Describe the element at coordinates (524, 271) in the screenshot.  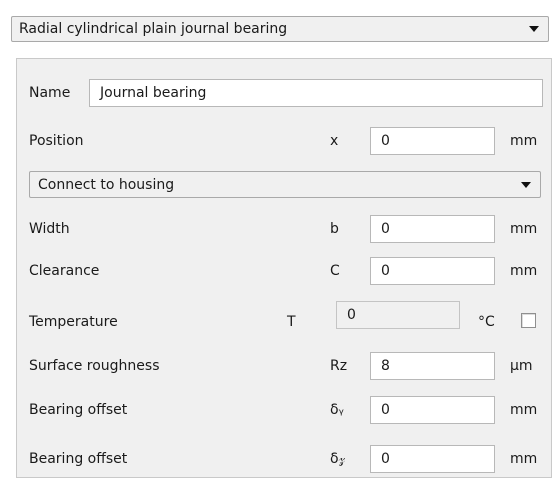
I see `clearance-unit: mm` at that location.